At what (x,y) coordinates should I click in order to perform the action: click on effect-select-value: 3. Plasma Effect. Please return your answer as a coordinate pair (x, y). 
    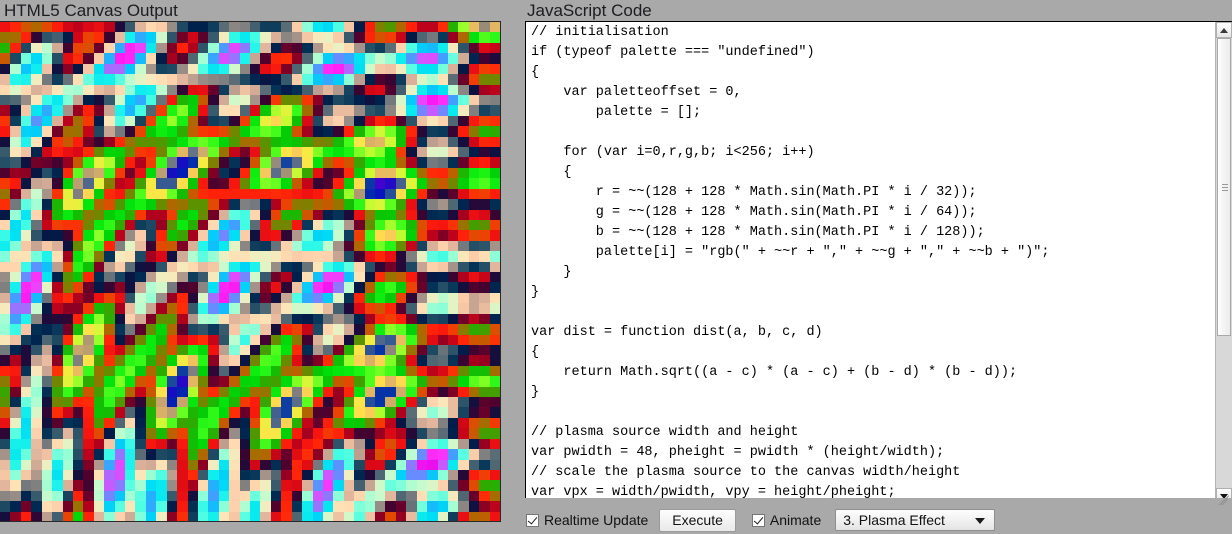
    Looking at the image, I should click on (894, 520).